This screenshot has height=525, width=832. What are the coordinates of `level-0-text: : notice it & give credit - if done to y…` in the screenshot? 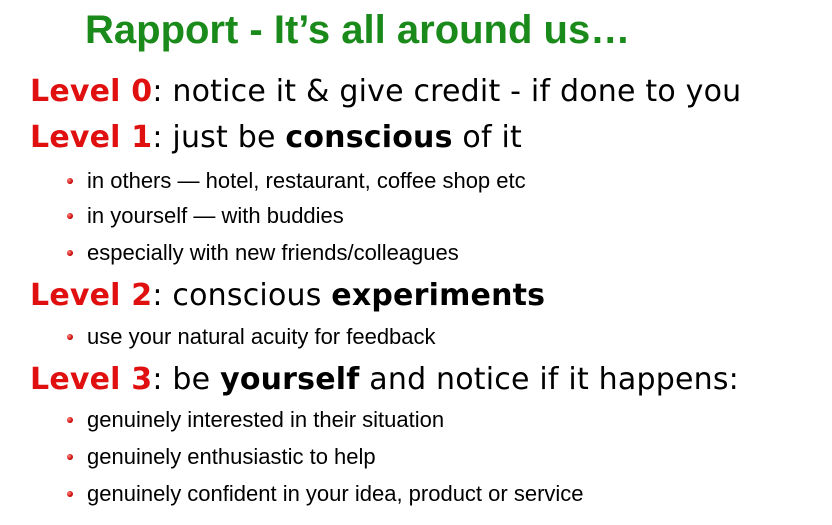 It's located at (447, 91).